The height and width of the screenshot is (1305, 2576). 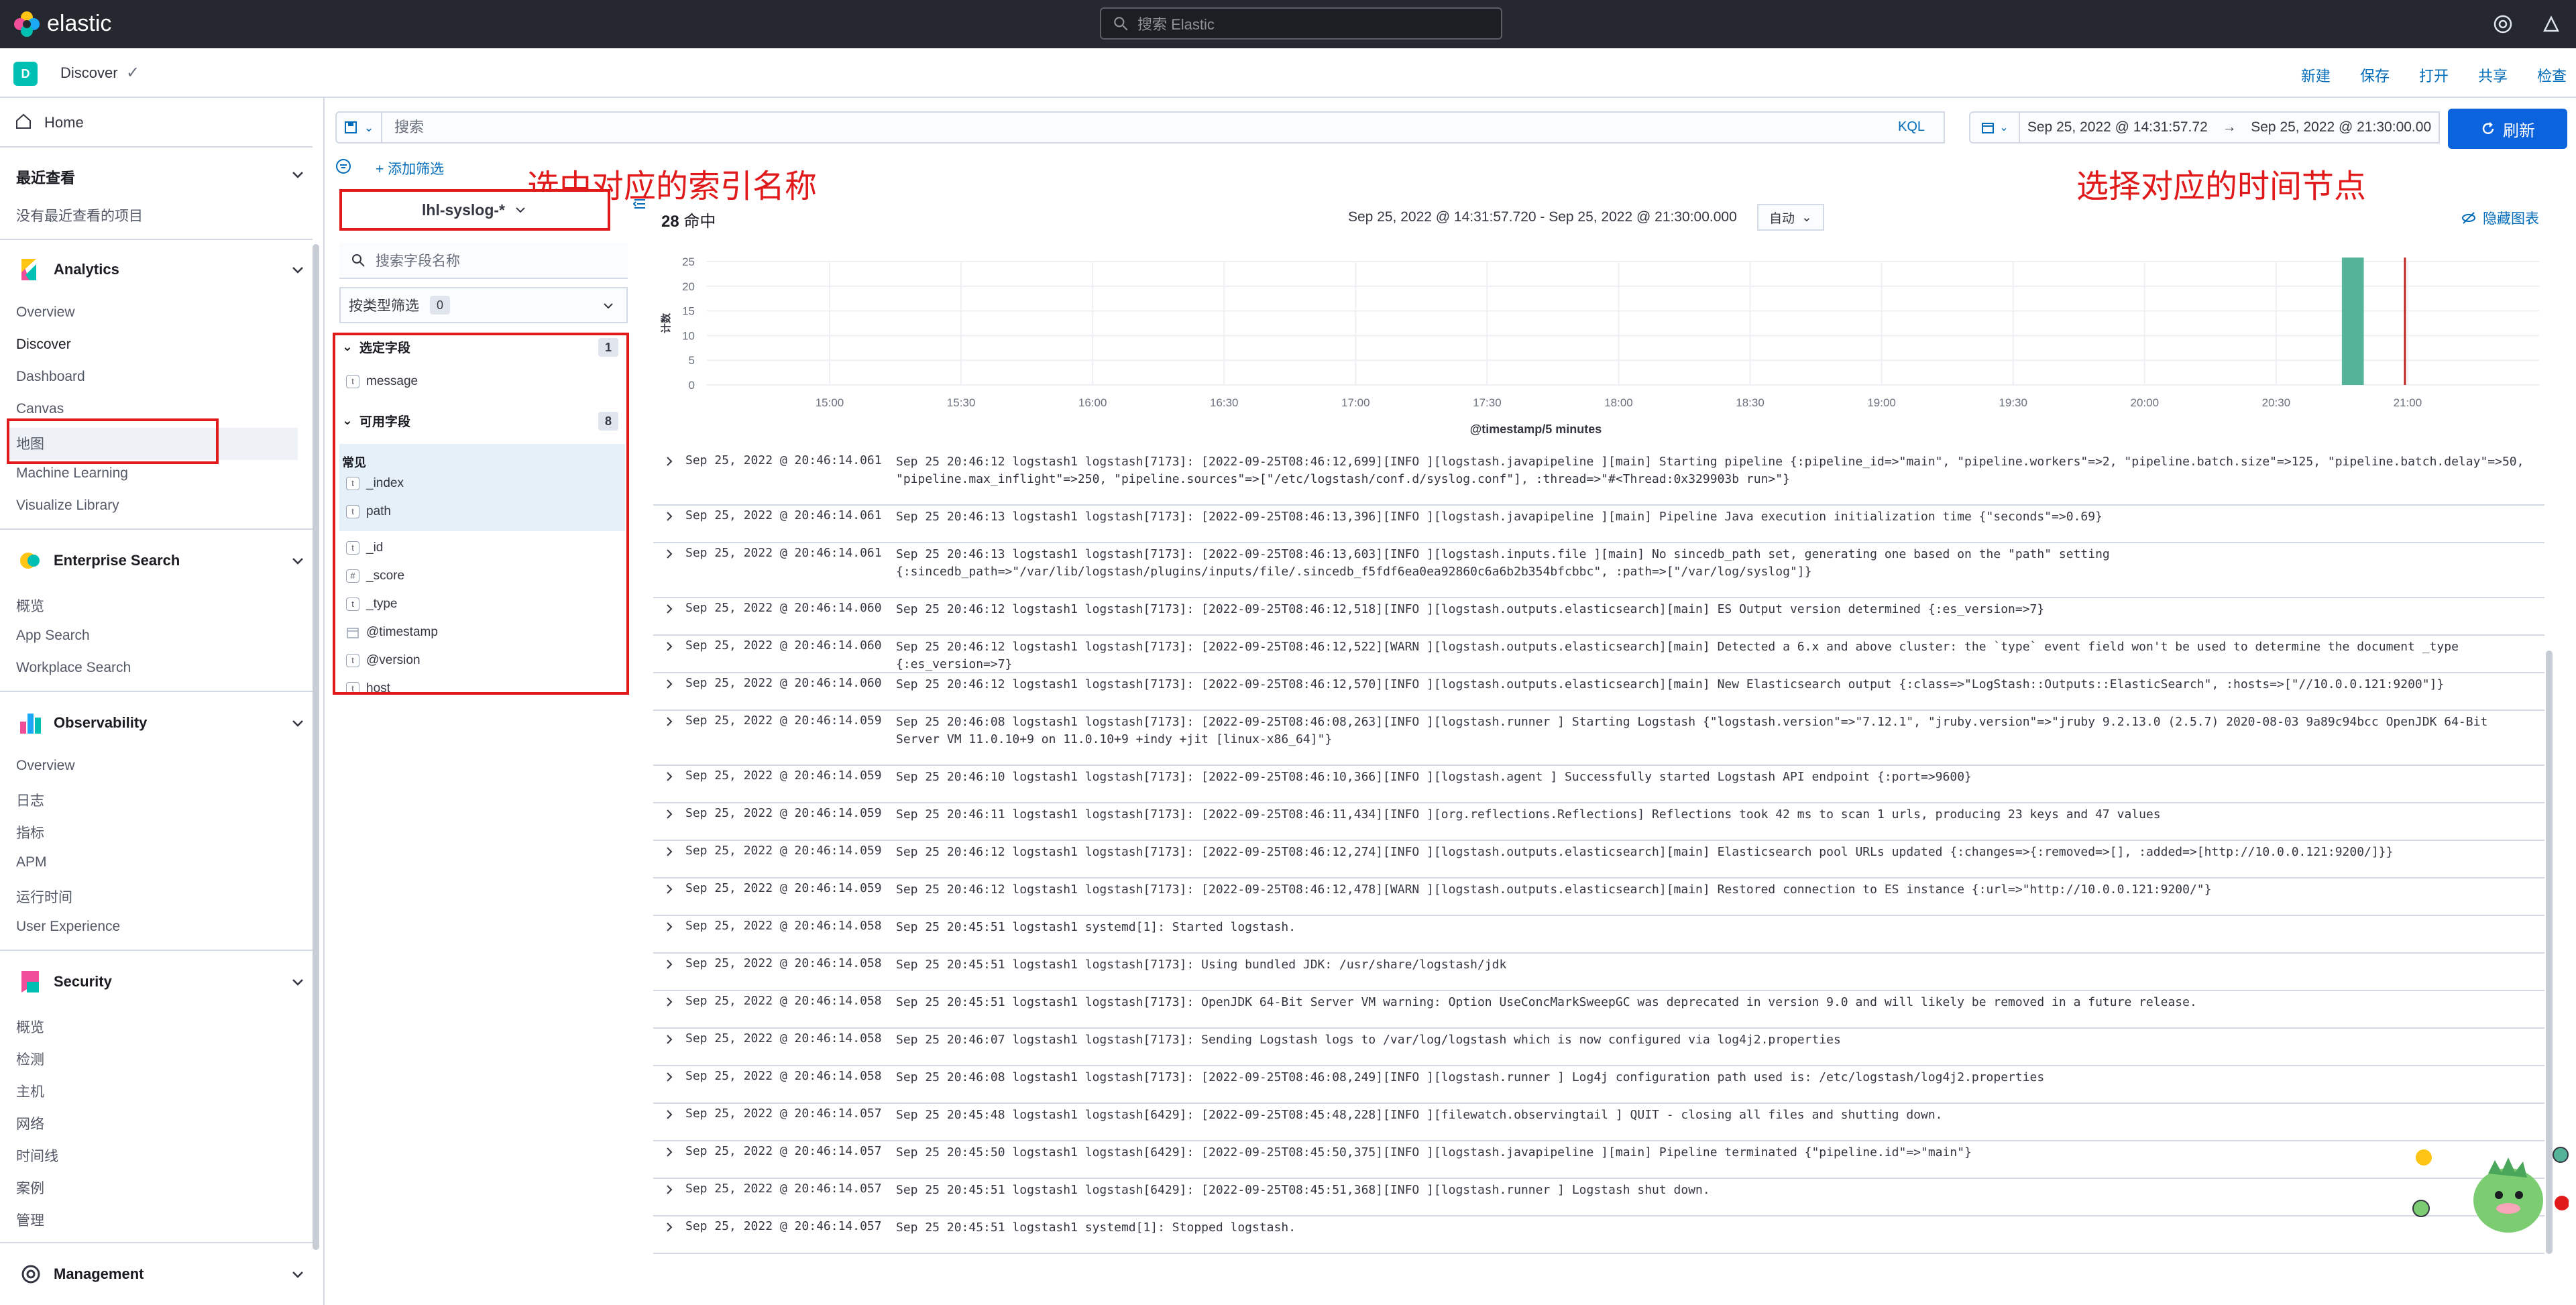 I want to click on elastic-logo-icon, so click(x=27, y=24).